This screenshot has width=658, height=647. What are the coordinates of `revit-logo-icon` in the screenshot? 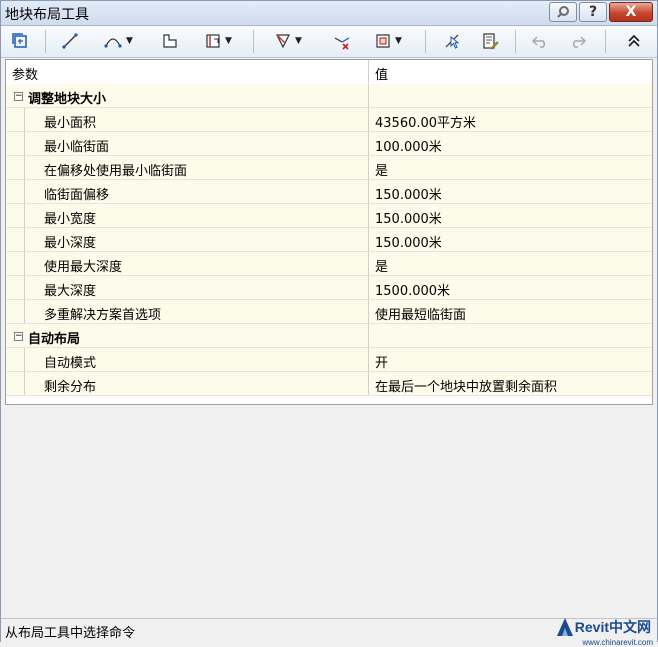 It's located at (564, 627).